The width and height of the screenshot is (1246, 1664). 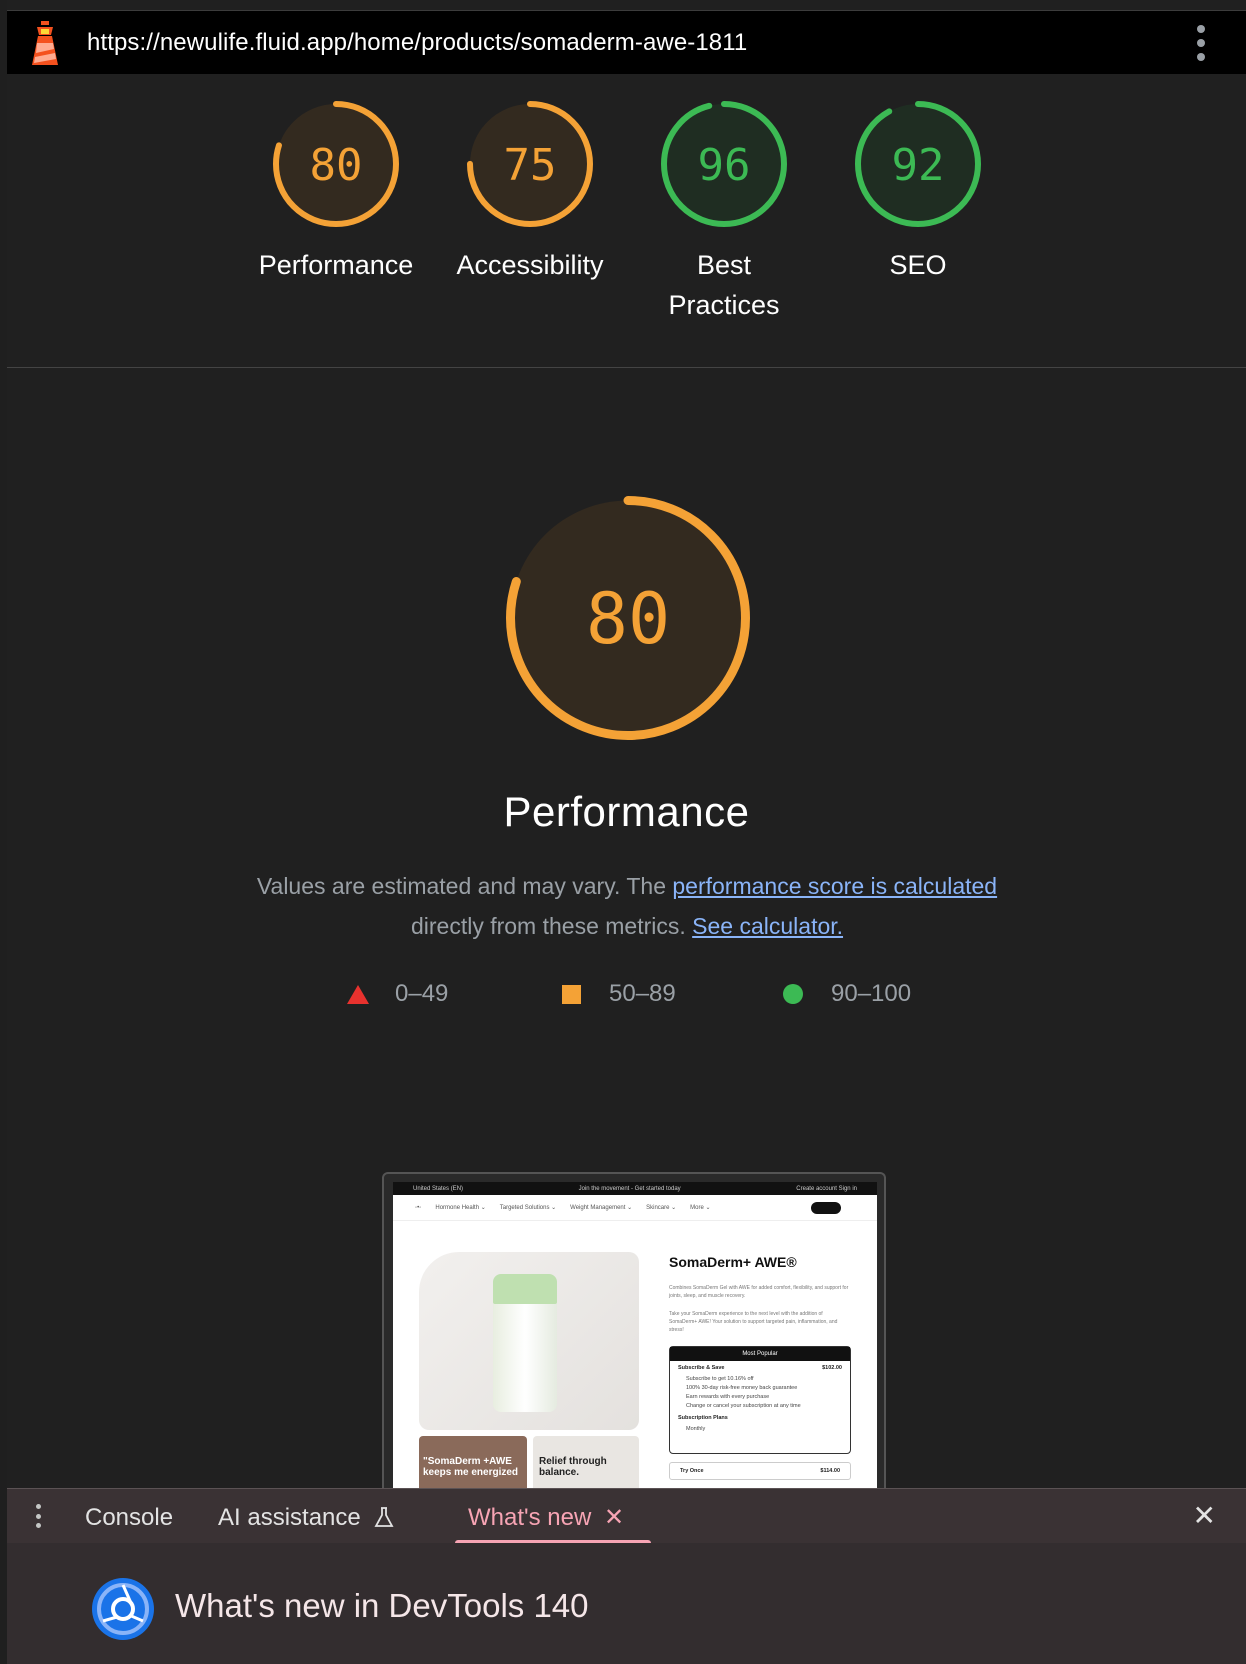 What do you see at coordinates (626, 1516) in the screenshot?
I see `drawer-tabbar: Console AI assistance What's new ✕ ✕` at bounding box center [626, 1516].